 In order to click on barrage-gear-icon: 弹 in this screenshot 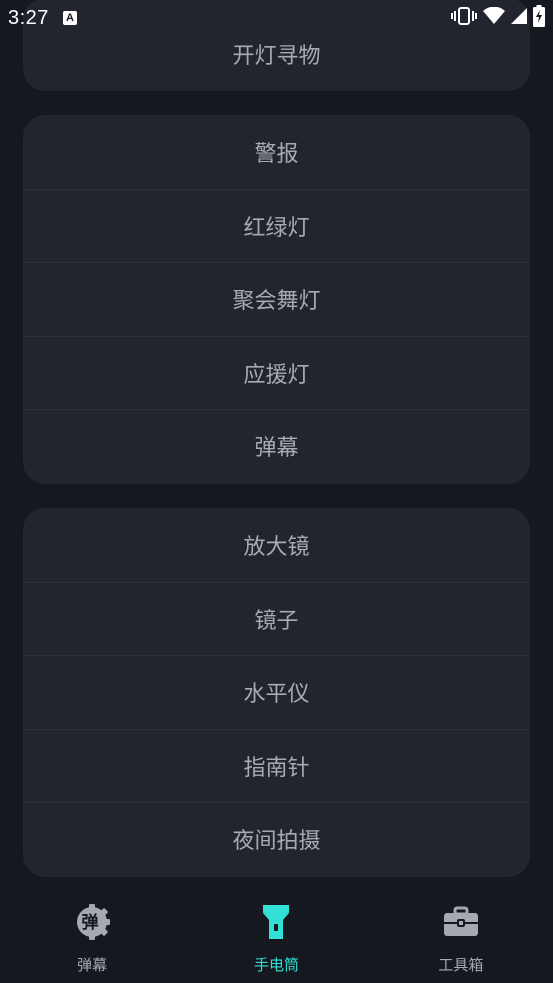, I will do `click(92, 922)`.